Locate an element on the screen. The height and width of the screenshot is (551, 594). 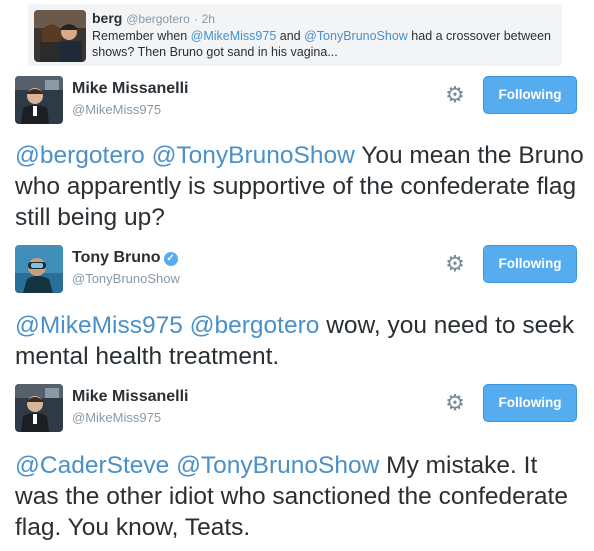
quoted-text-segment: Remember when is located at coordinates (141, 36).